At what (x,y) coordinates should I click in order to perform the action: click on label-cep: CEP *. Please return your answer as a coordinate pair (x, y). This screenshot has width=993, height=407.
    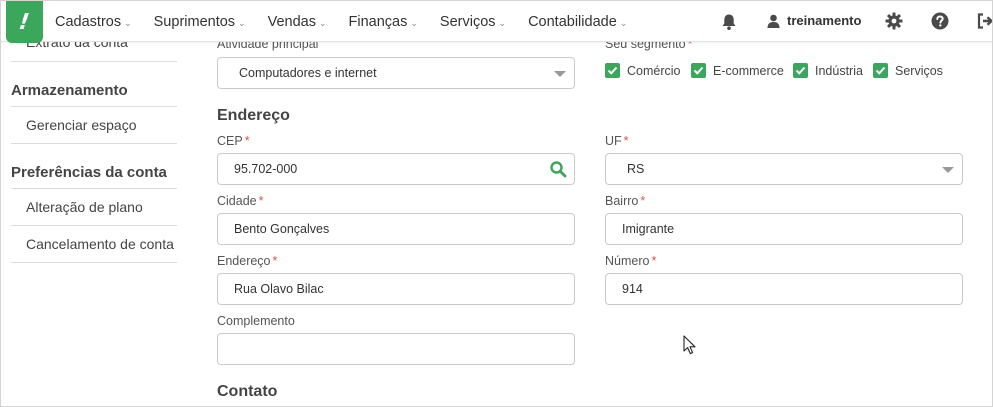
    Looking at the image, I should click on (233, 141).